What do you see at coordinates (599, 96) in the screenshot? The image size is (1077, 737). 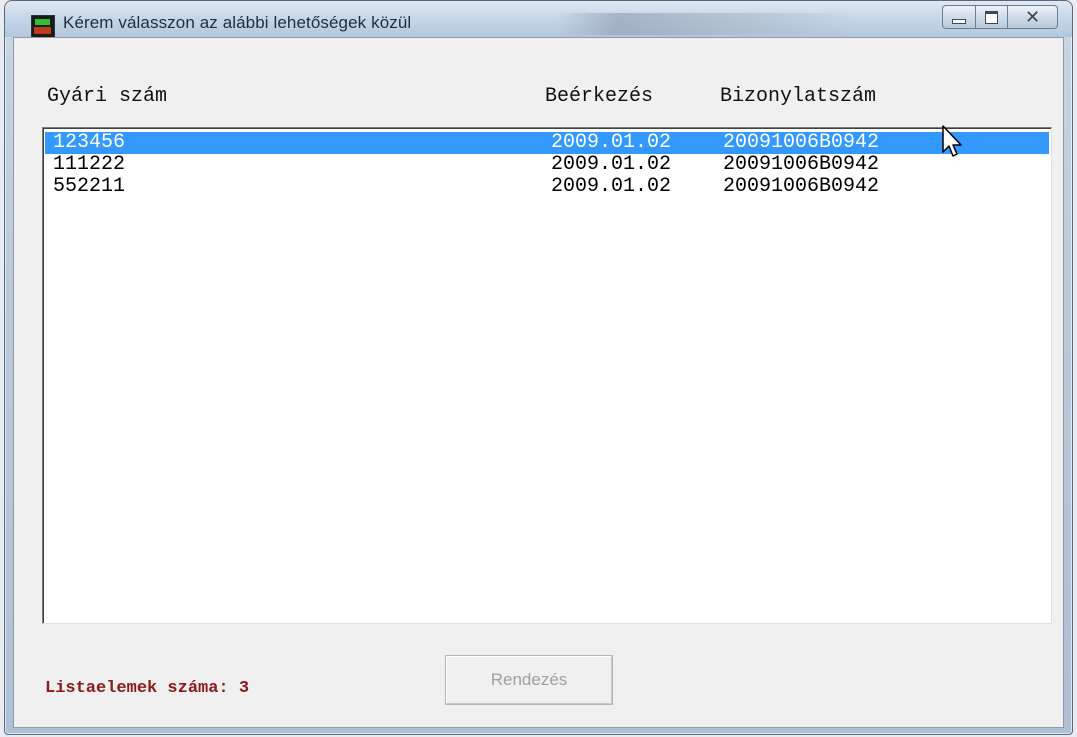 I see `column-header-arrival: Beérkezés` at bounding box center [599, 96].